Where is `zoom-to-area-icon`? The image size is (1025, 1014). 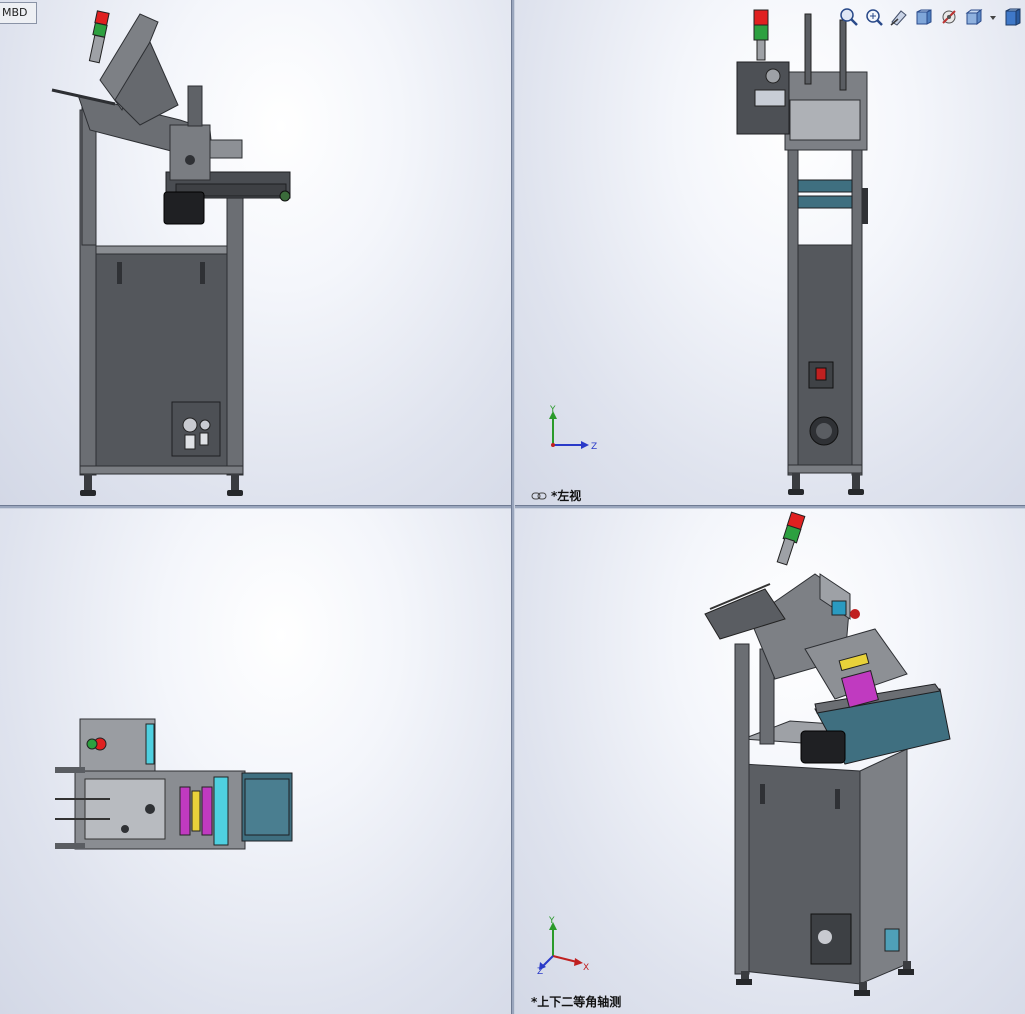
zoom-to-area-icon is located at coordinates (874, 17).